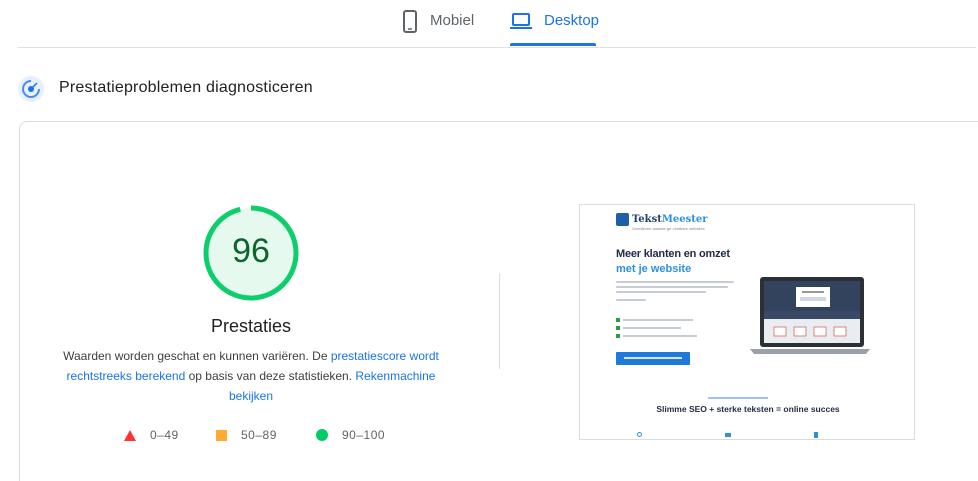  Describe the element at coordinates (738, 398) in the screenshot. I see `thumbnail-kicker` at that location.